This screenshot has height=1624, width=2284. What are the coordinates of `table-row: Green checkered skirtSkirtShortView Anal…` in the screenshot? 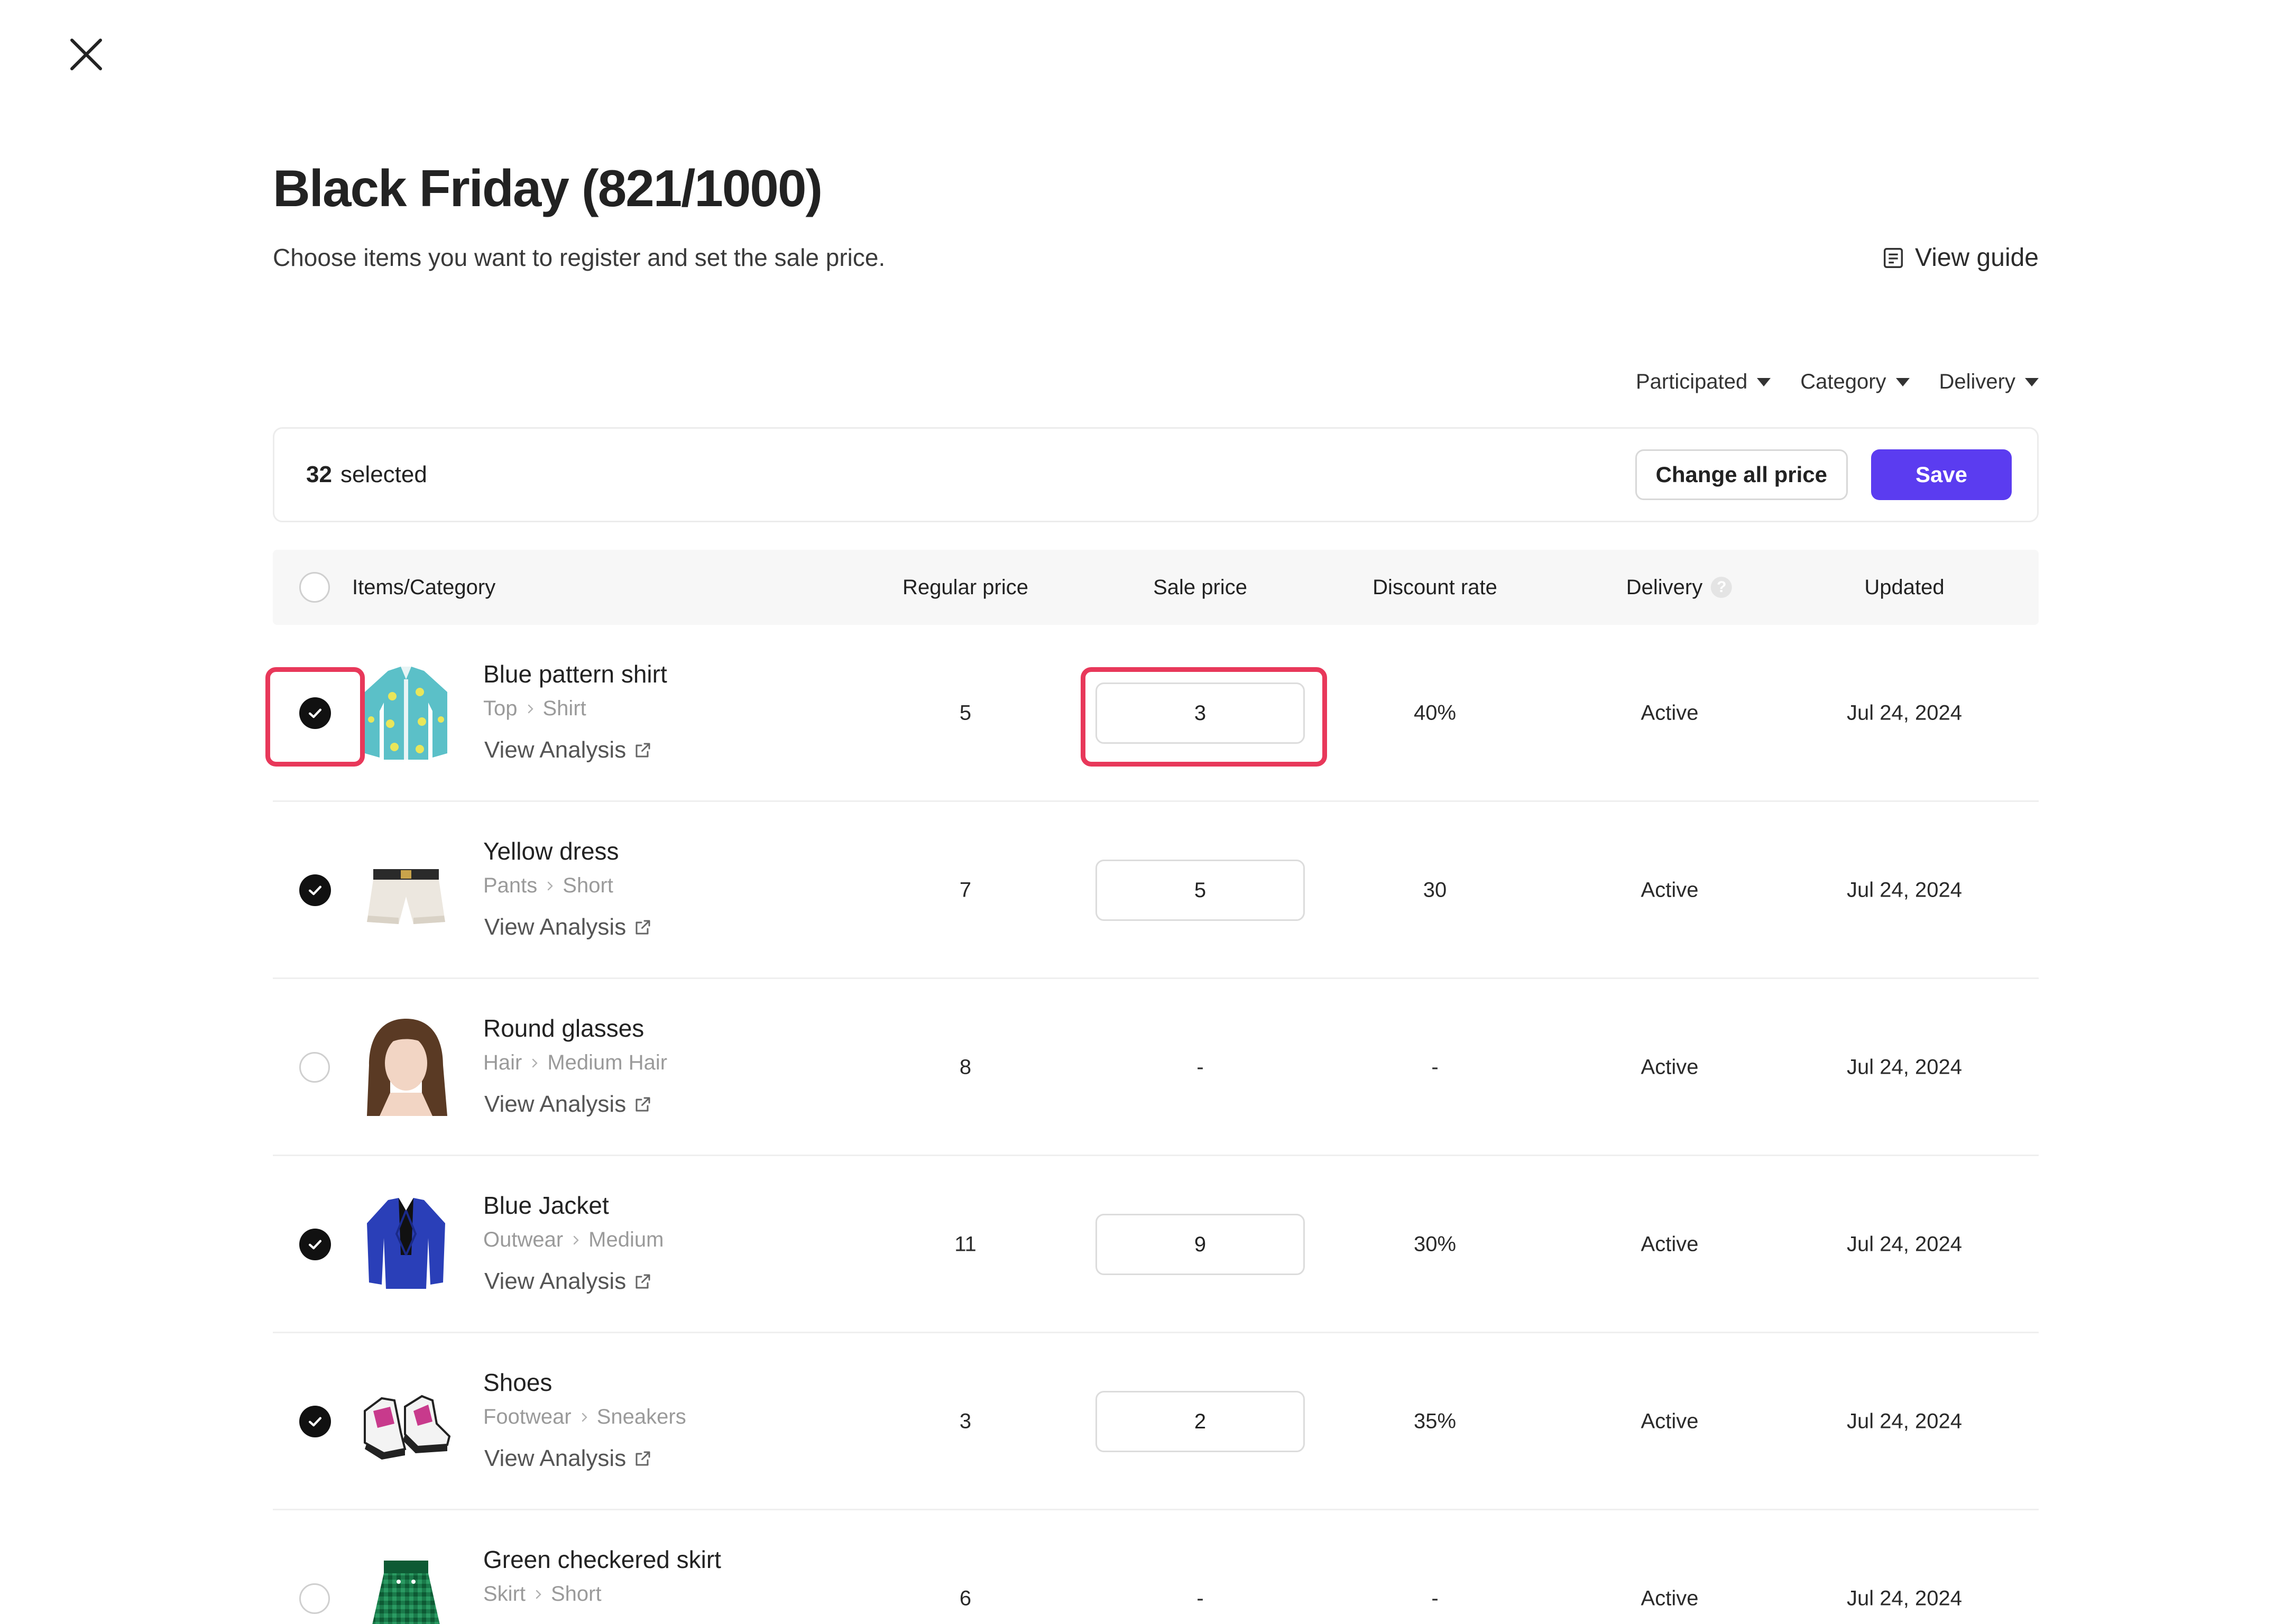 It's located at (1156, 1567).